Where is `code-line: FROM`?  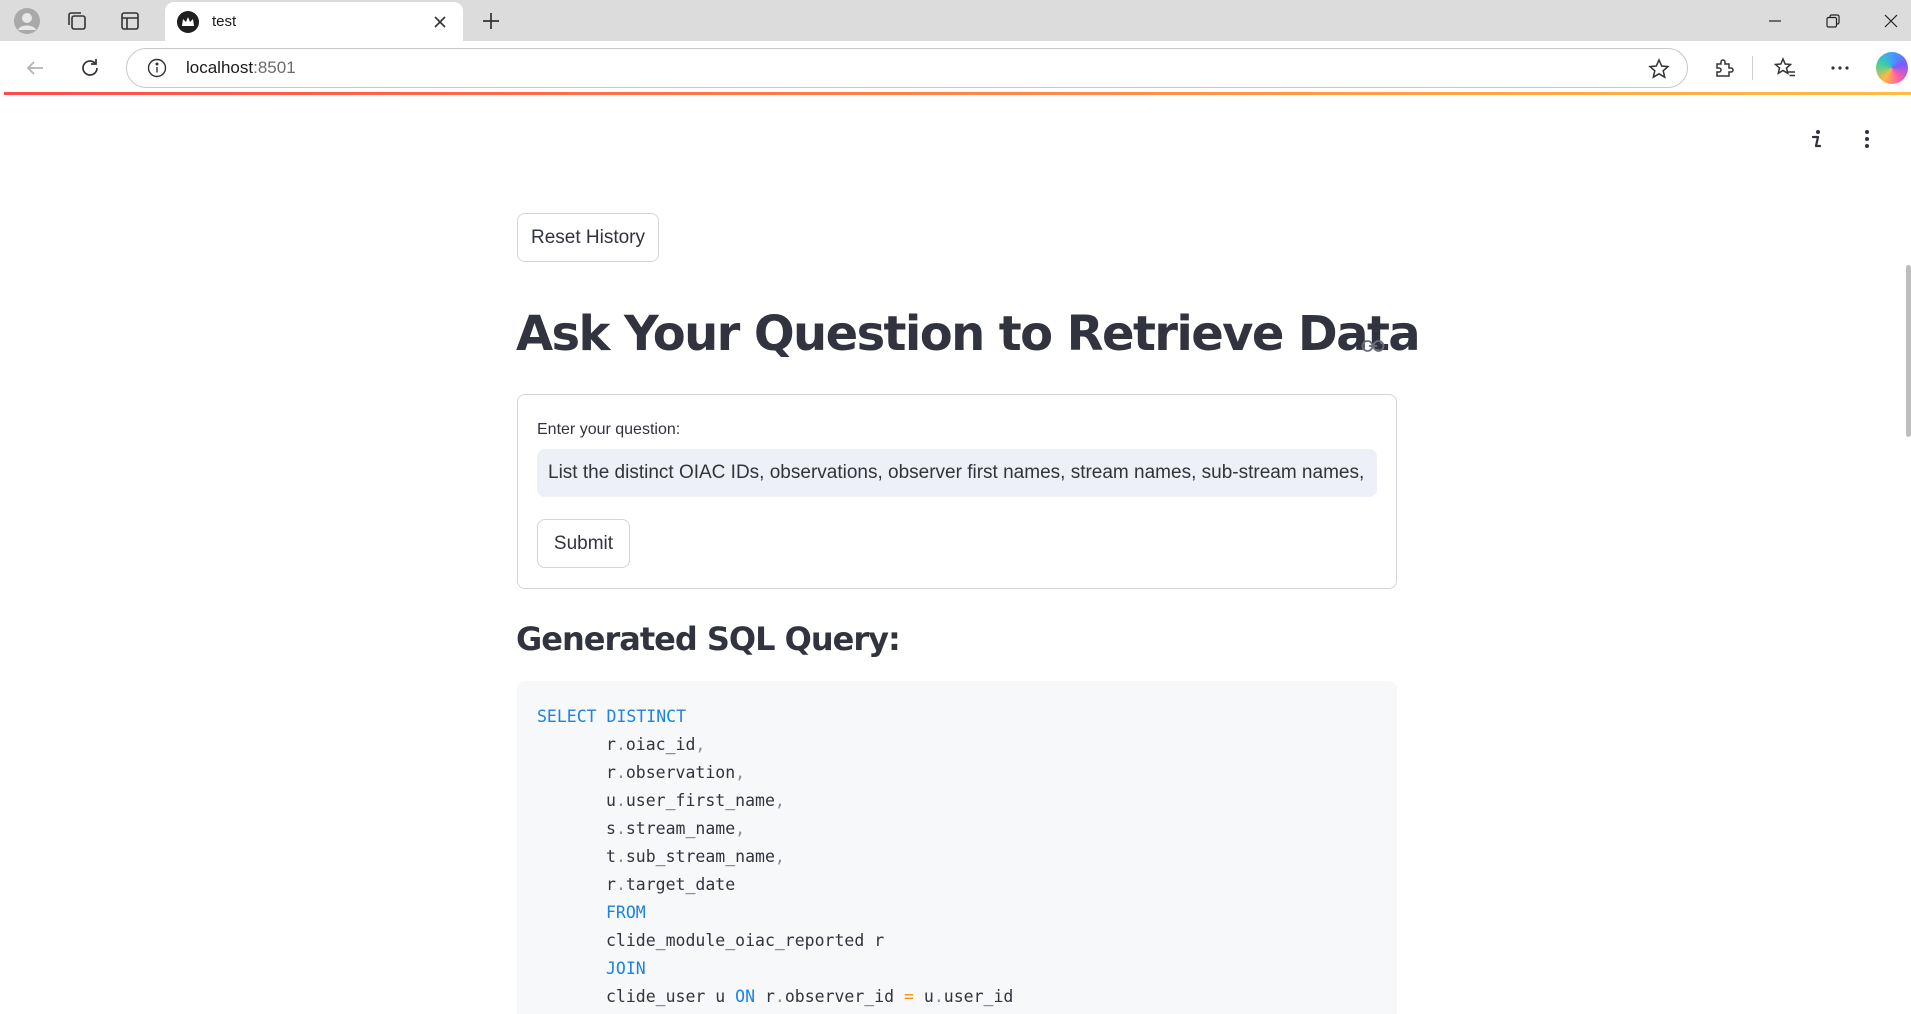
code-line: FROM is located at coordinates (957, 913).